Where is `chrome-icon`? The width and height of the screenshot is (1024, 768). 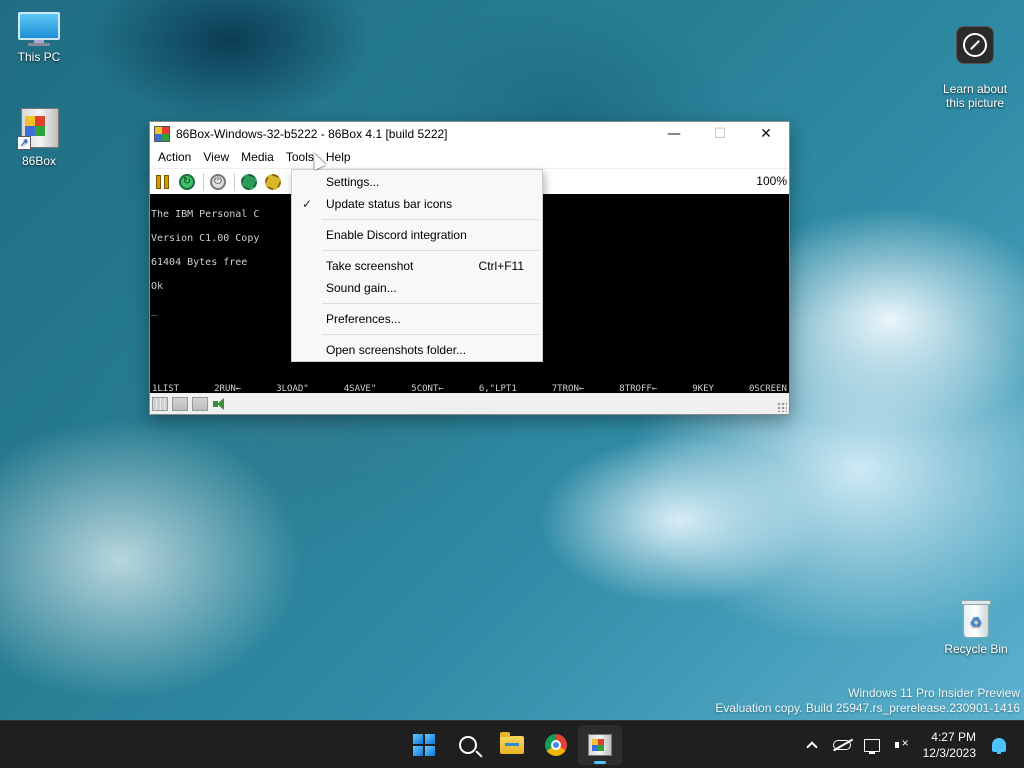 chrome-icon is located at coordinates (556, 745).